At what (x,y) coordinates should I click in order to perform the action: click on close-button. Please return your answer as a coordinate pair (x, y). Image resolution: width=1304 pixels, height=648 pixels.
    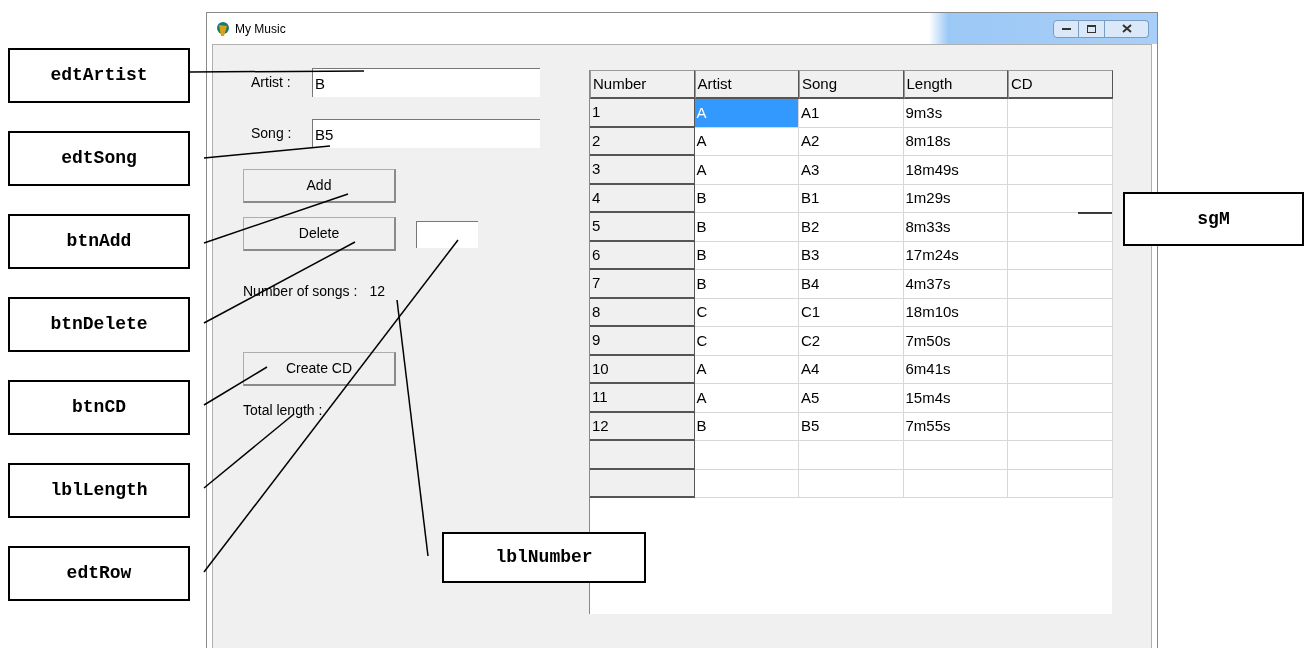
    Looking at the image, I should click on (1127, 28).